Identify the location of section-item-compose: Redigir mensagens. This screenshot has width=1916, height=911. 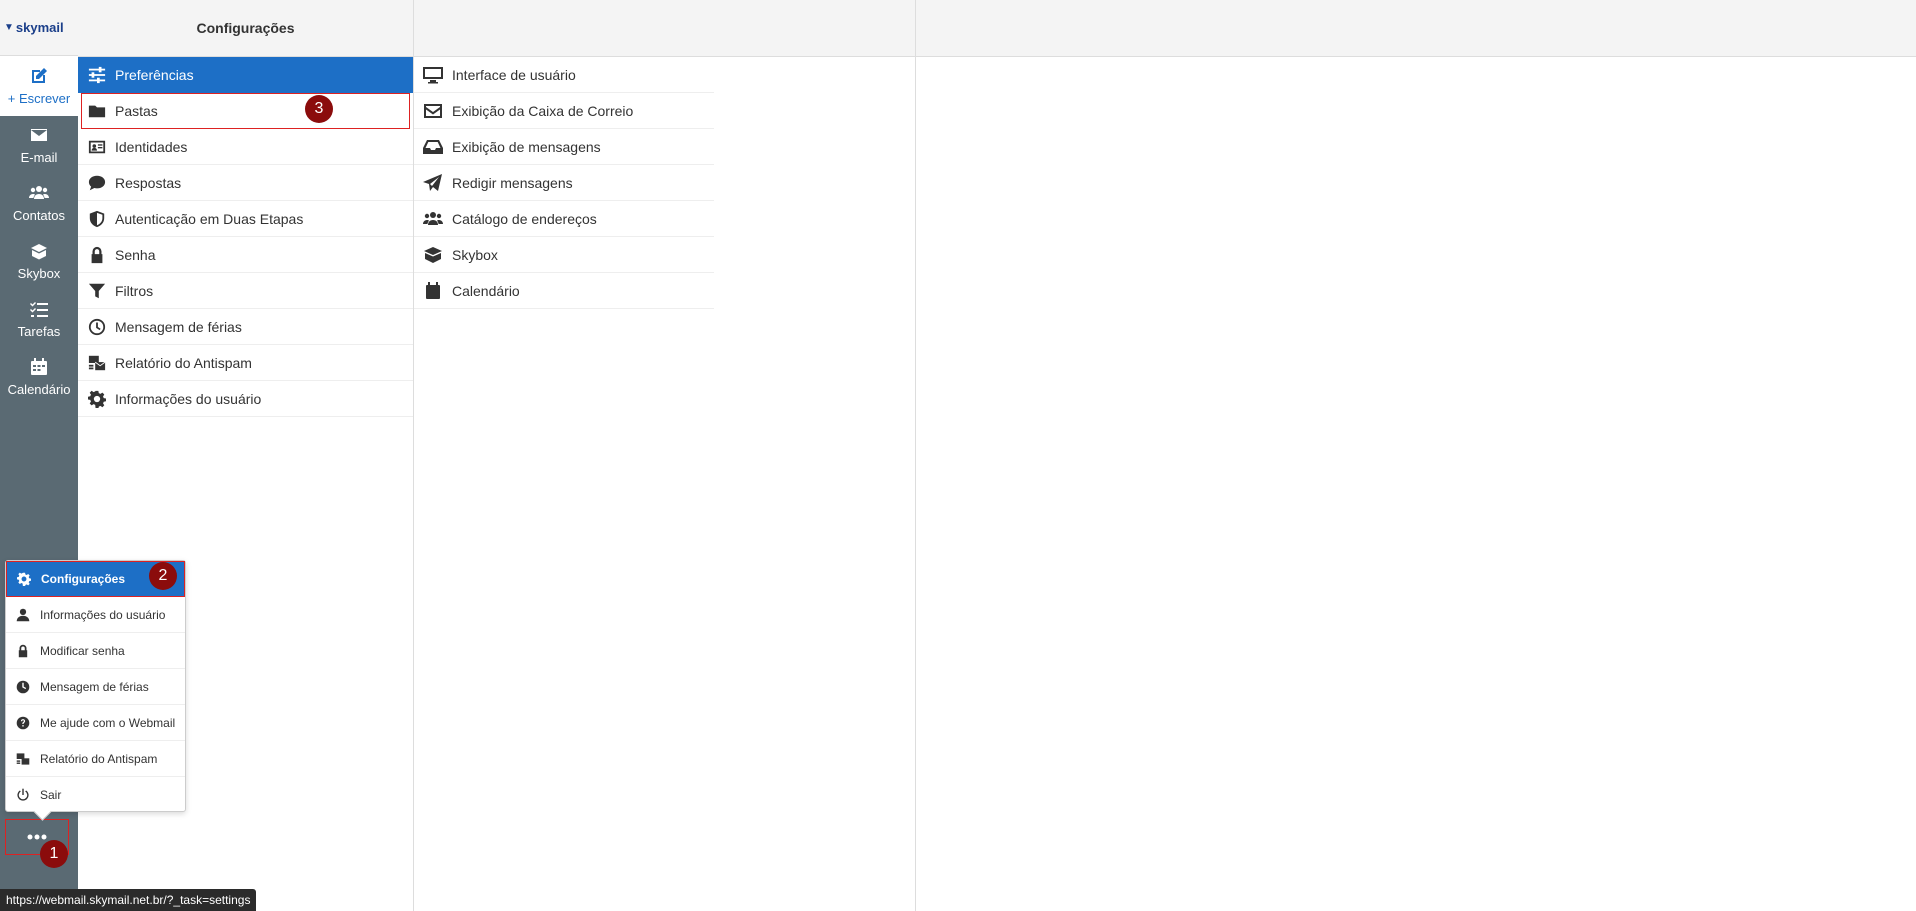
(564, 183).